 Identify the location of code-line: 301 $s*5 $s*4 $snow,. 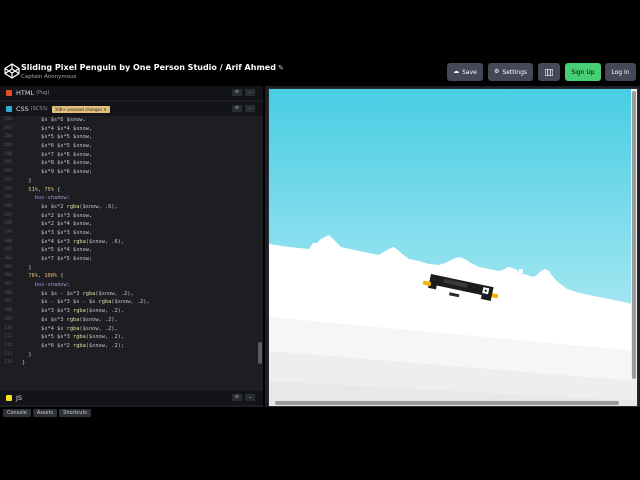
(128, 250).